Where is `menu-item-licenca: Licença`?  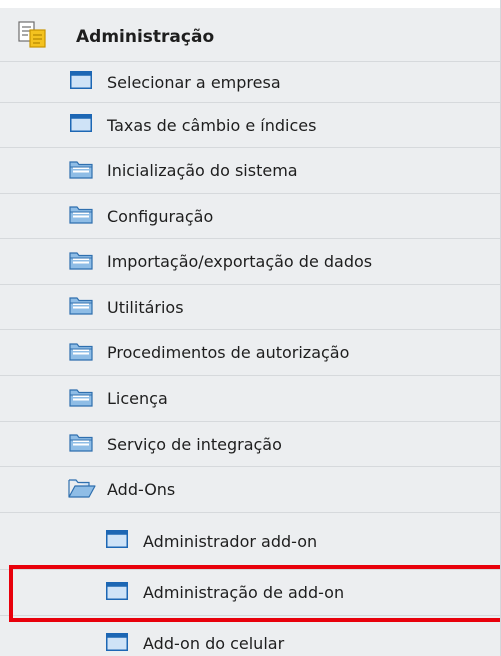 menu-item-licenca: Licença is located at coordinates (250, 399).